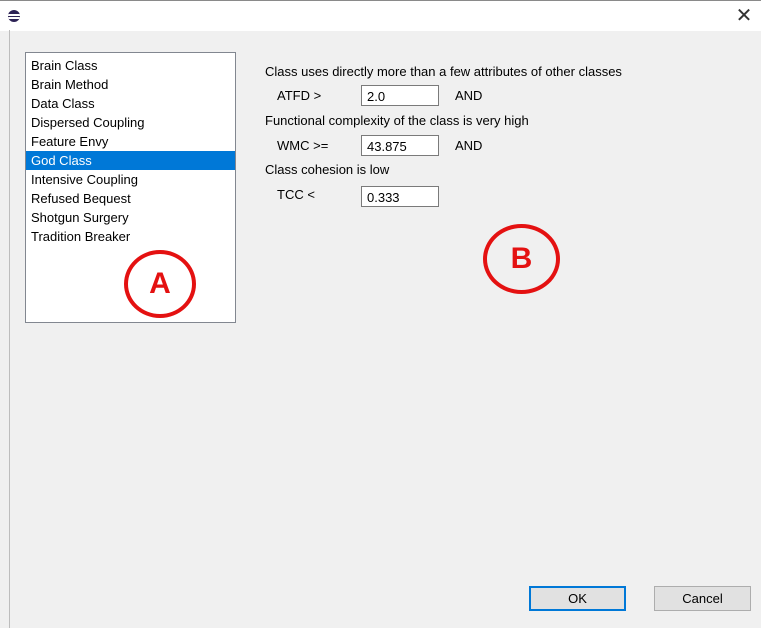 This screenshot has height=628, width=761. Describe the element at coordinates (130, 179) in the screenshot. I see `list-item: Intensive Coupling` at that location.